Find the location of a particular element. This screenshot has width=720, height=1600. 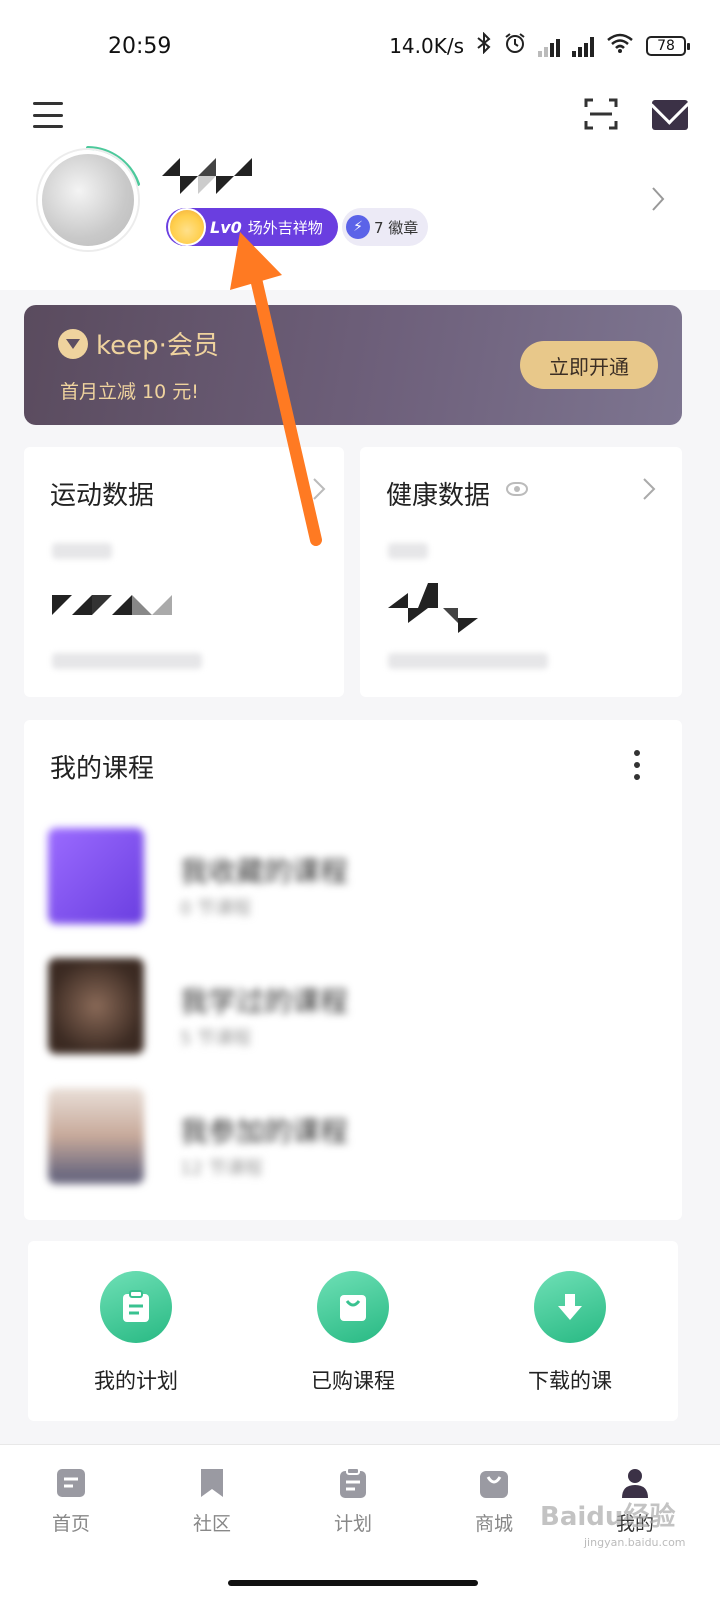

person-icon is located at coordinates (635, 1483).